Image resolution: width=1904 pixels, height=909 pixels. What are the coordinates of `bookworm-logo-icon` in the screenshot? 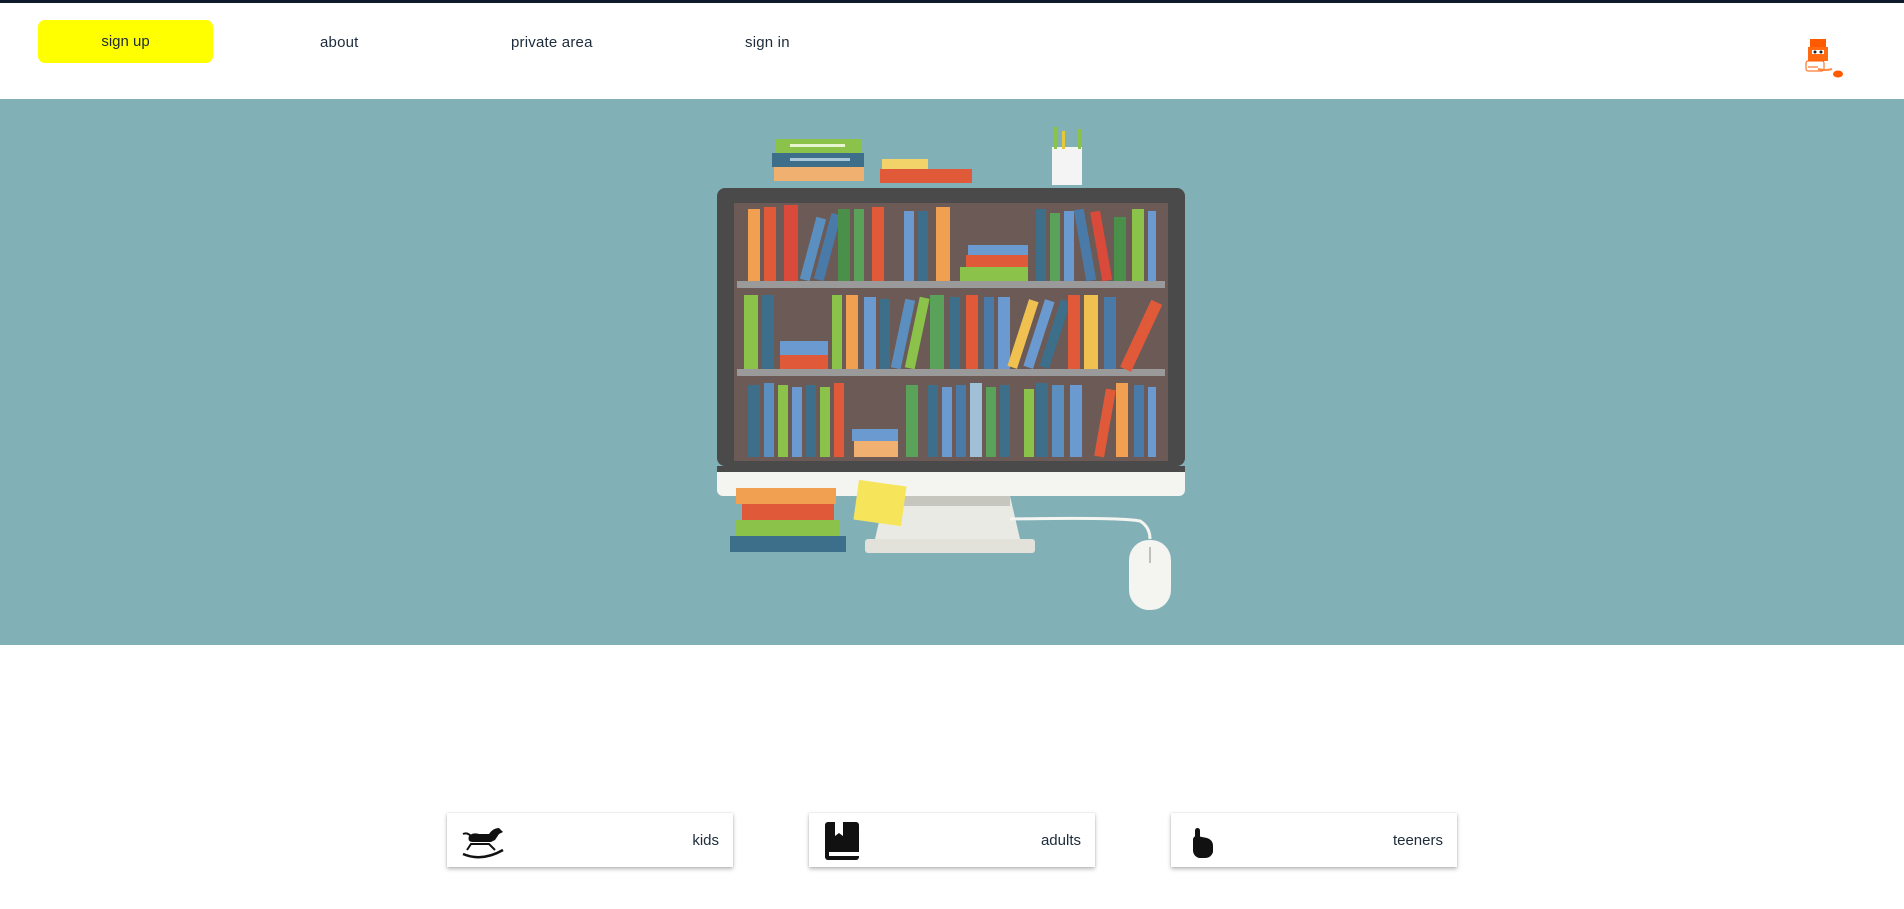 It's located at (1825, 62).